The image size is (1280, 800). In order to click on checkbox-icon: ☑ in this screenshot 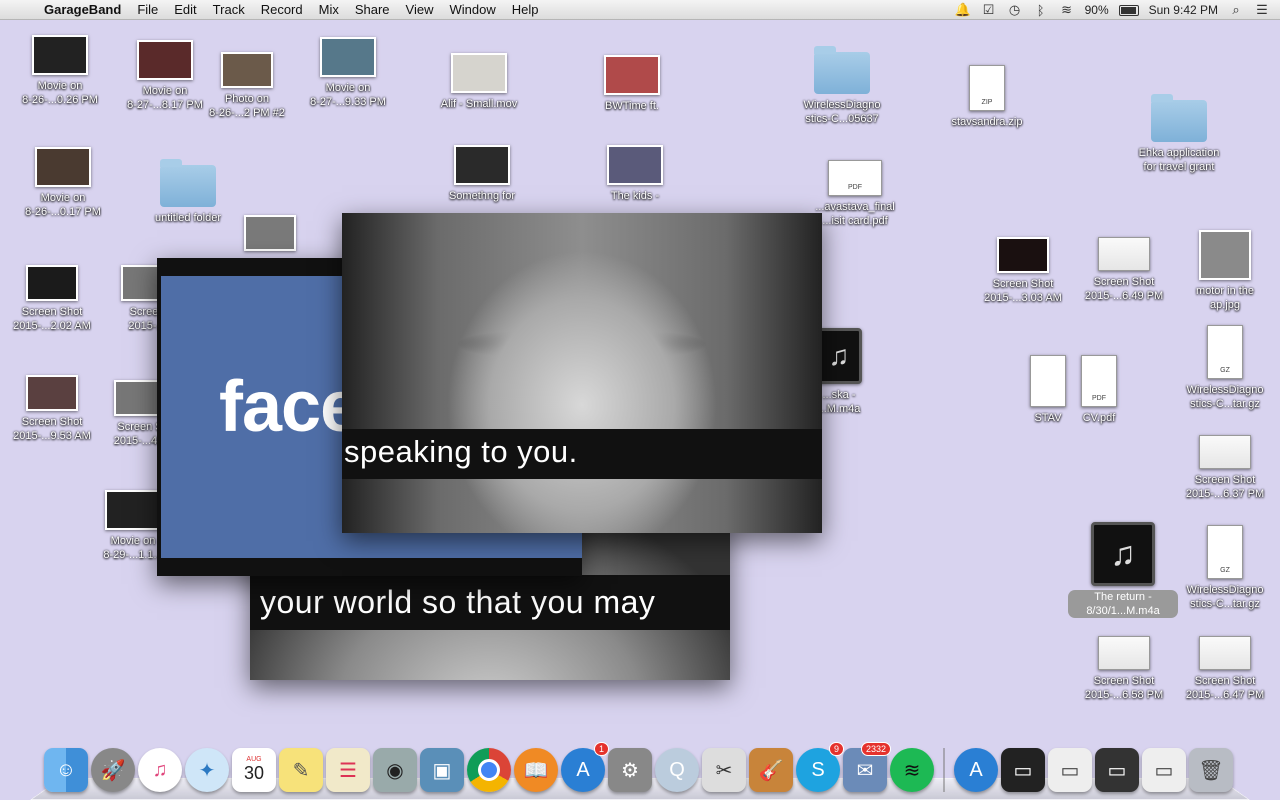, I will do `click(989, 10)`.